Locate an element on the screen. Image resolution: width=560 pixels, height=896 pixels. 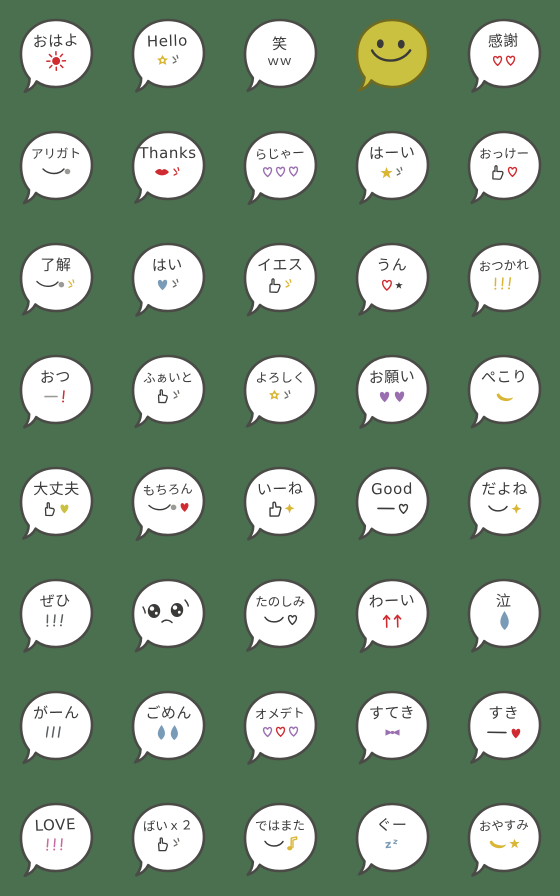
speech-bubble: がーん is located at coordinates (56, 728).